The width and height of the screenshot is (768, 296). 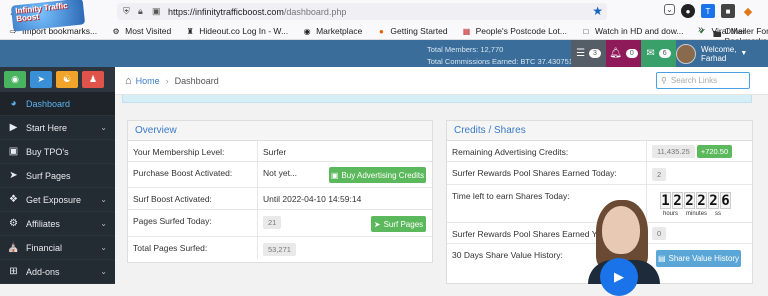 What do you see at coordinates (128, 11) in the screenshot?
I see `shield-icon: ⛨` at bounding box center [128, 11].